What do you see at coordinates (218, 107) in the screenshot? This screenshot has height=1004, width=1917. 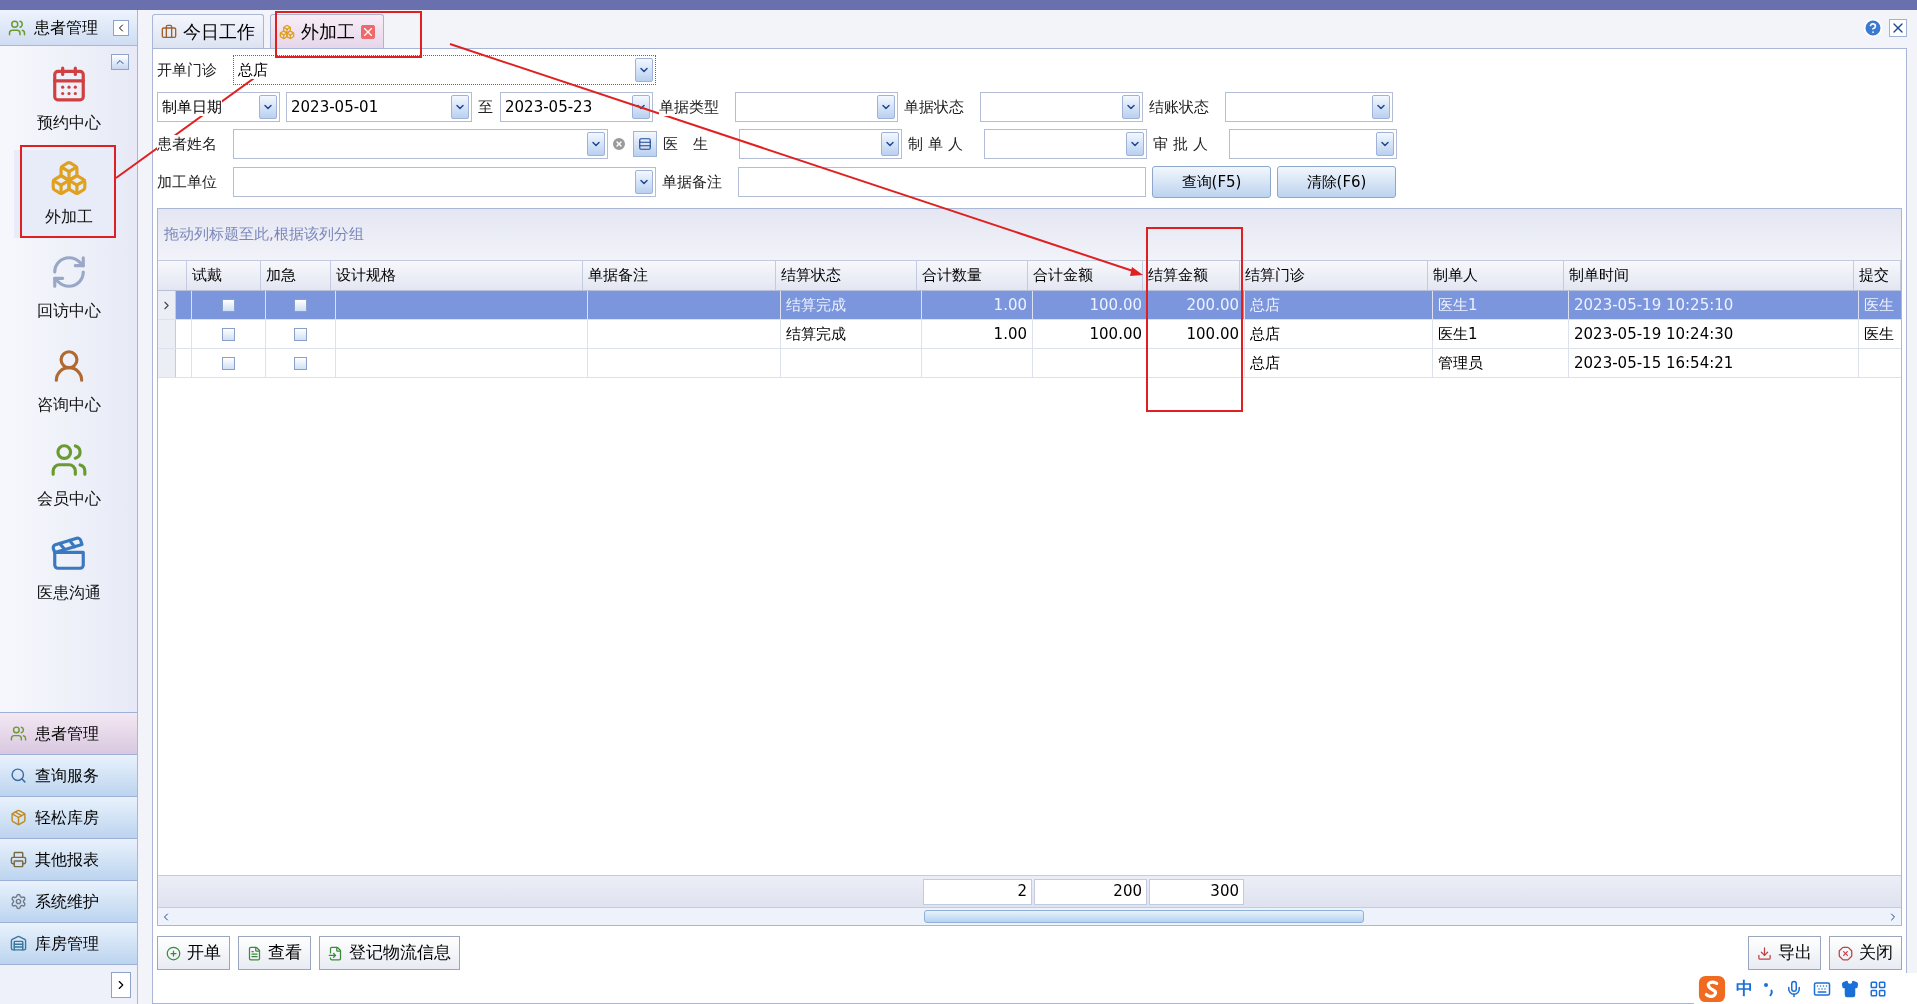 I see `combo-field: 制单日期` at bounding box center [218, 107].